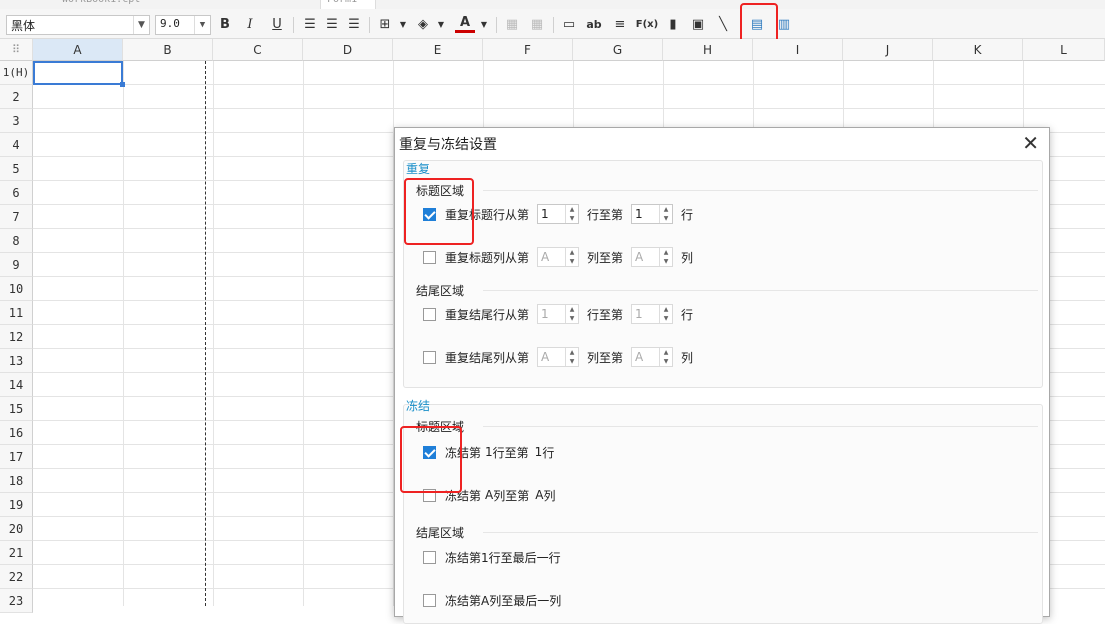  I want to click on repeat-title-col-to-stepper: A ▲ ▼, so click(652, 257).